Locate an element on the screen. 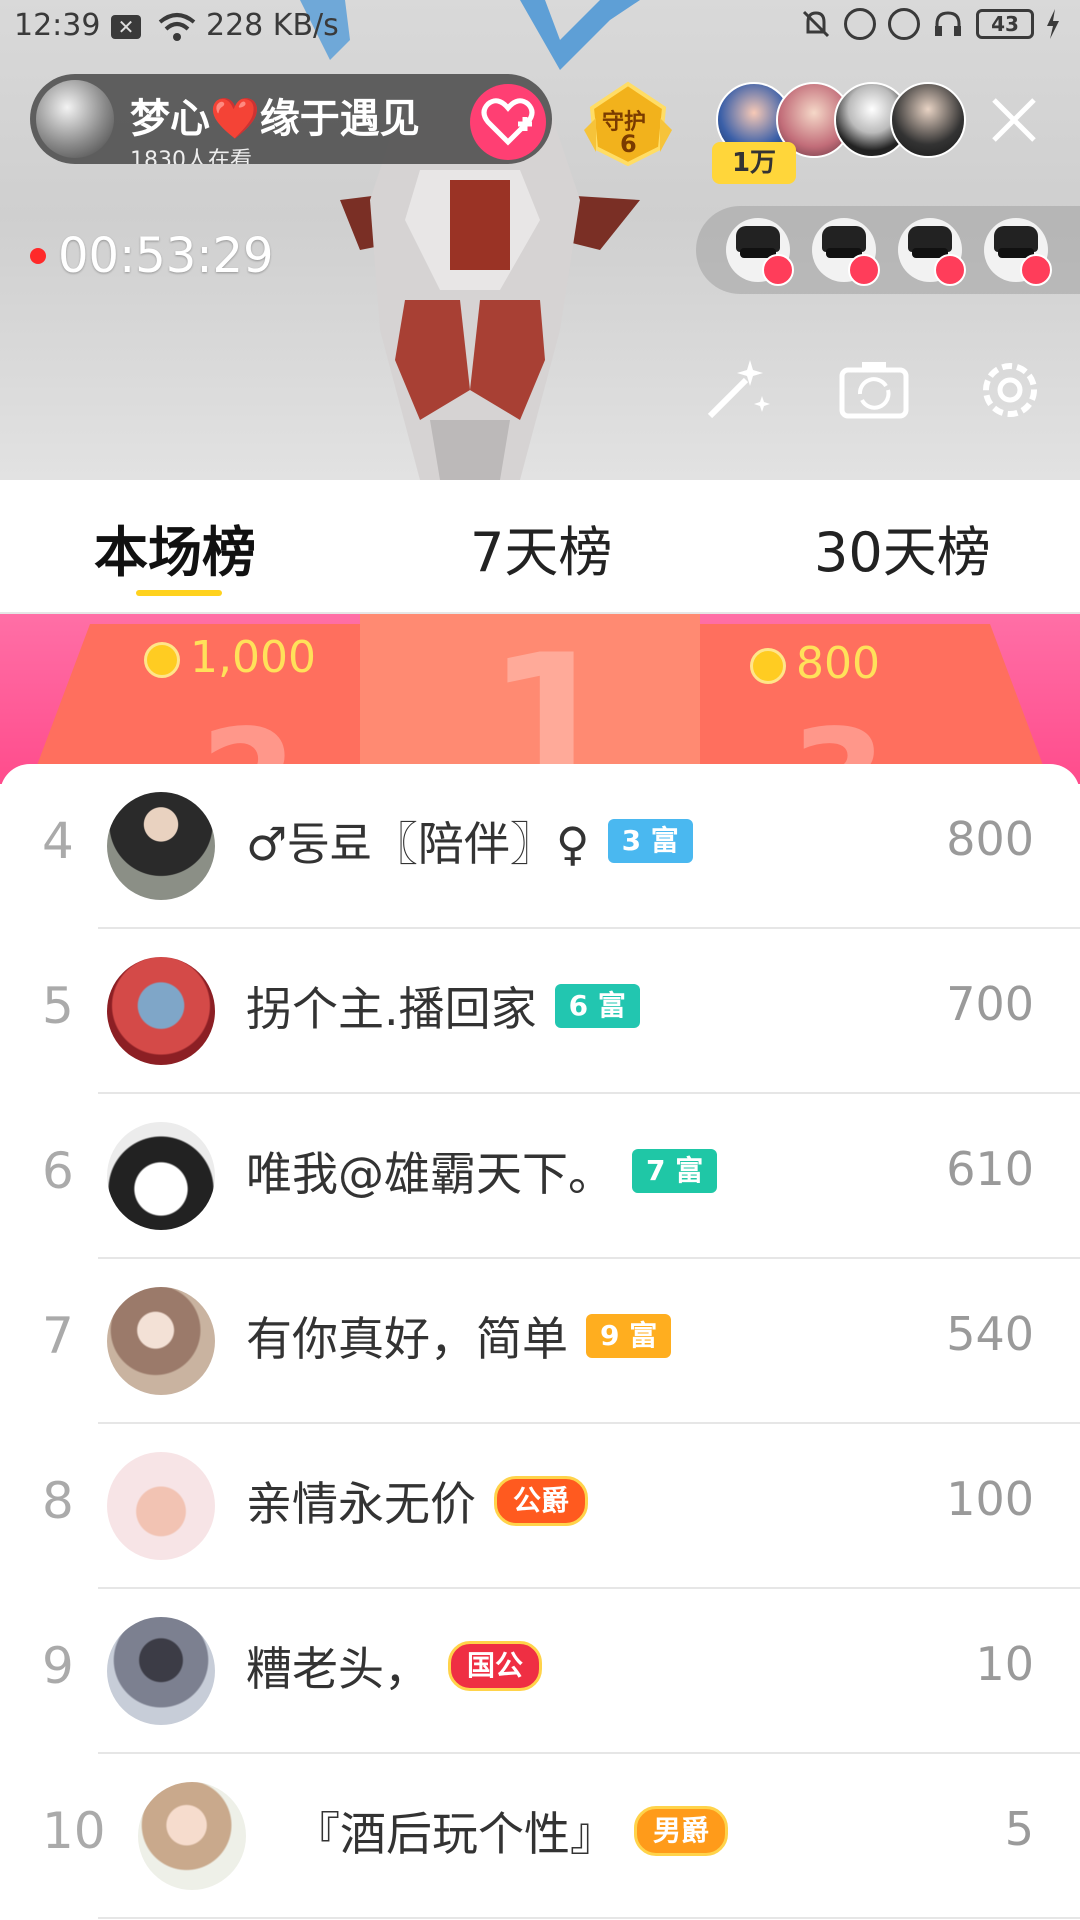 This screenshot has width=1080, height=1920. switch-camera-icon is located at coordinates (874, 390).